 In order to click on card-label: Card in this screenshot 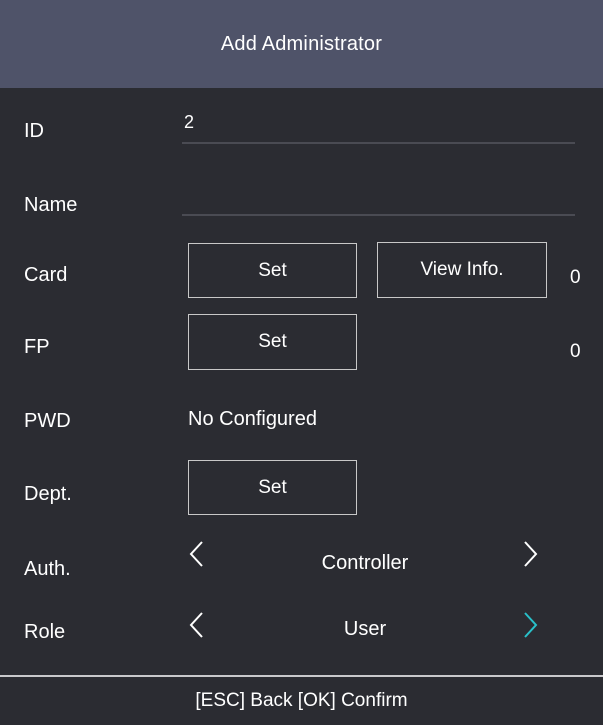, I will do `click(46, 275)`.